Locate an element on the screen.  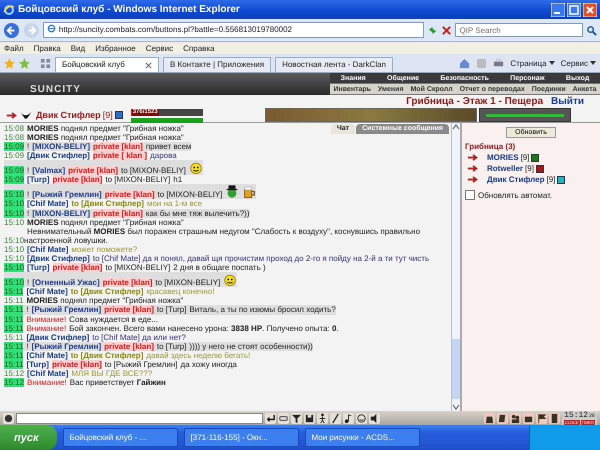
toolbar-menu-button: Сервис is located at coordinates (574, 63).